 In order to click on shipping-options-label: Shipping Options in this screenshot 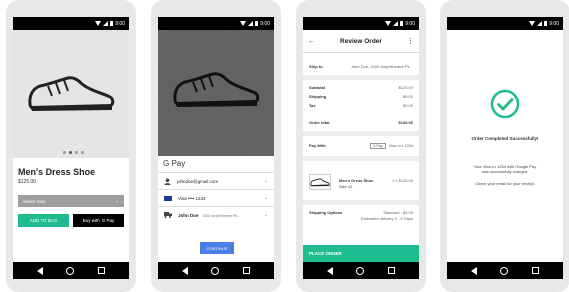, I will do `click(326, 212)`.